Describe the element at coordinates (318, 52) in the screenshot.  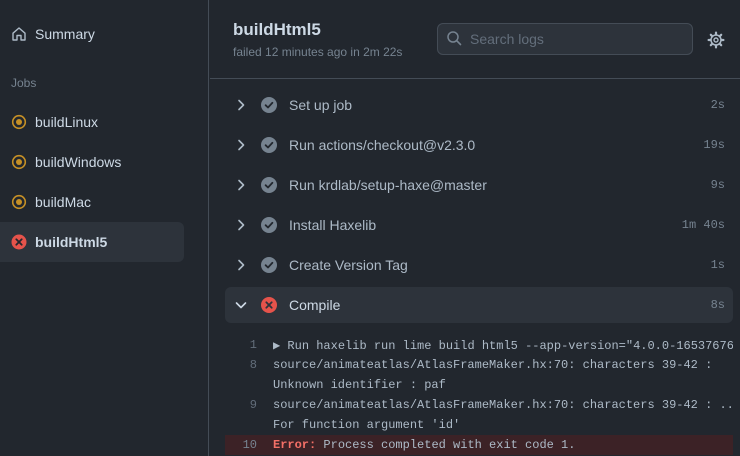
I see `job-status-text: failed 12 minutes ago in 2m 22s` at that location.